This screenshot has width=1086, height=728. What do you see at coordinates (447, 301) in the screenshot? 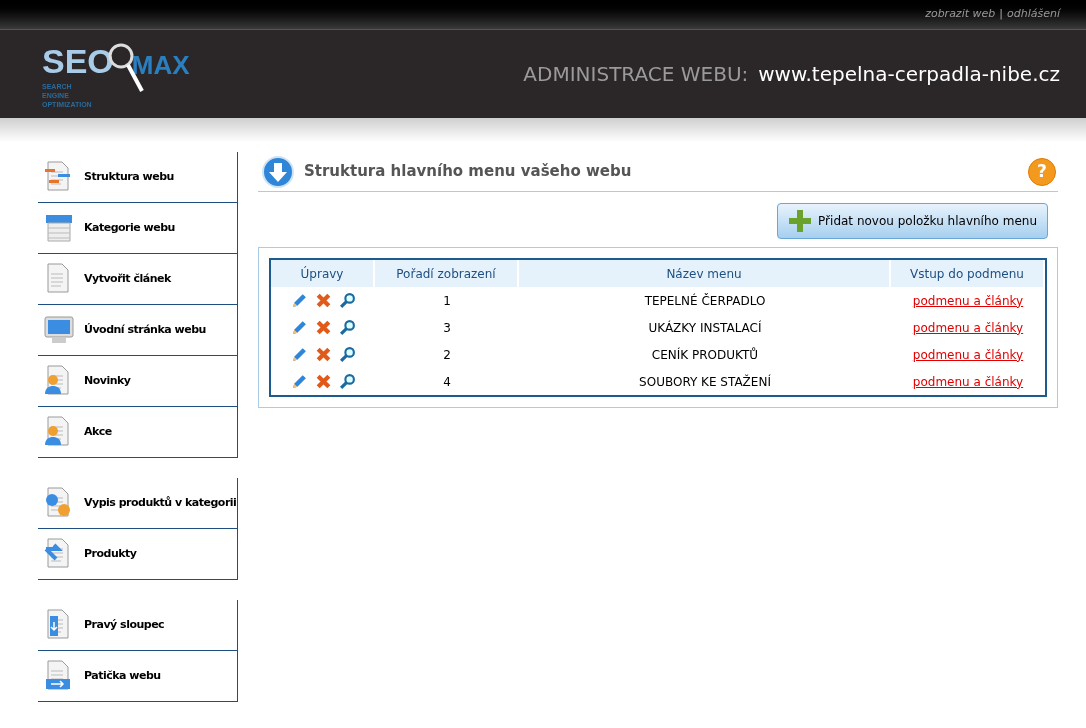
I see `order-cell-text: 1` at bounding box center [447, 301].